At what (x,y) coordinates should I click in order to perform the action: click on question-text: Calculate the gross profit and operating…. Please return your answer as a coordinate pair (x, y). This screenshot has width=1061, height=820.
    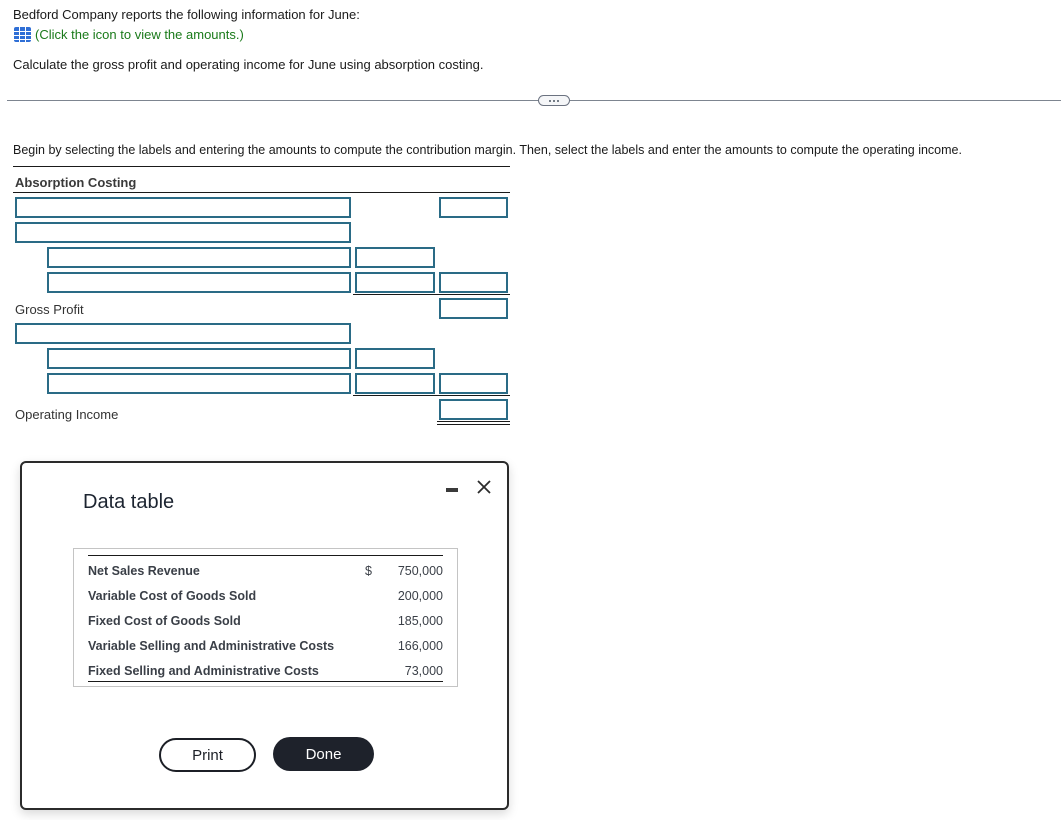
    Looking at the image, I should click on (248, 64).